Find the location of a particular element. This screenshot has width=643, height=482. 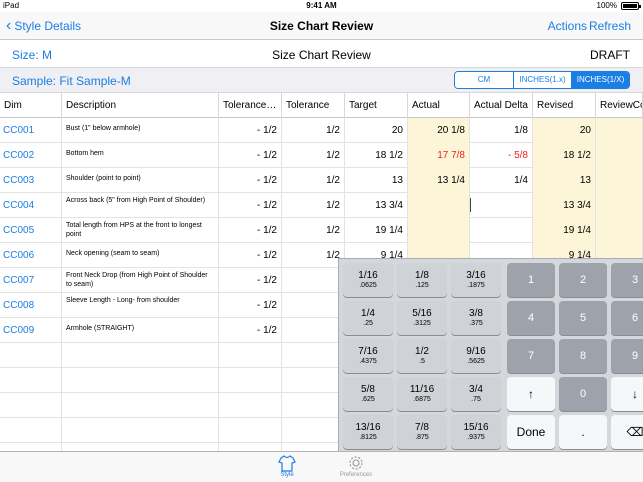

key-up: ↑ is located at coordinates (531, 394).